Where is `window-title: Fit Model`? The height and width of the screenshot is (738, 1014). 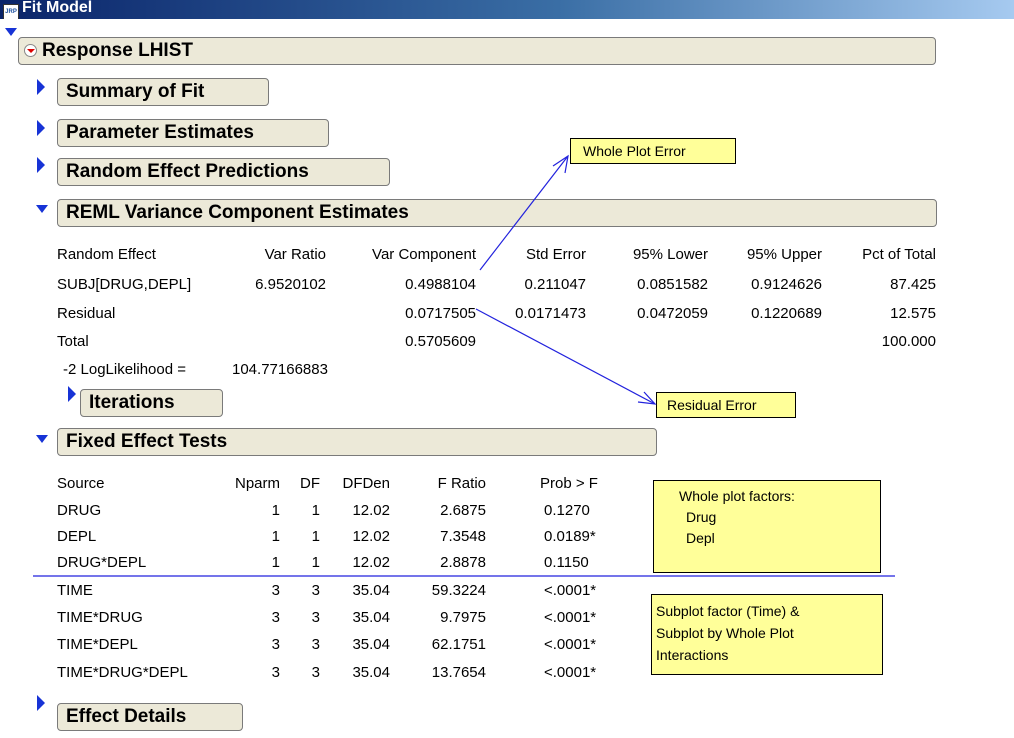
window-title: Fit Model is located at coordinates (57, 8).